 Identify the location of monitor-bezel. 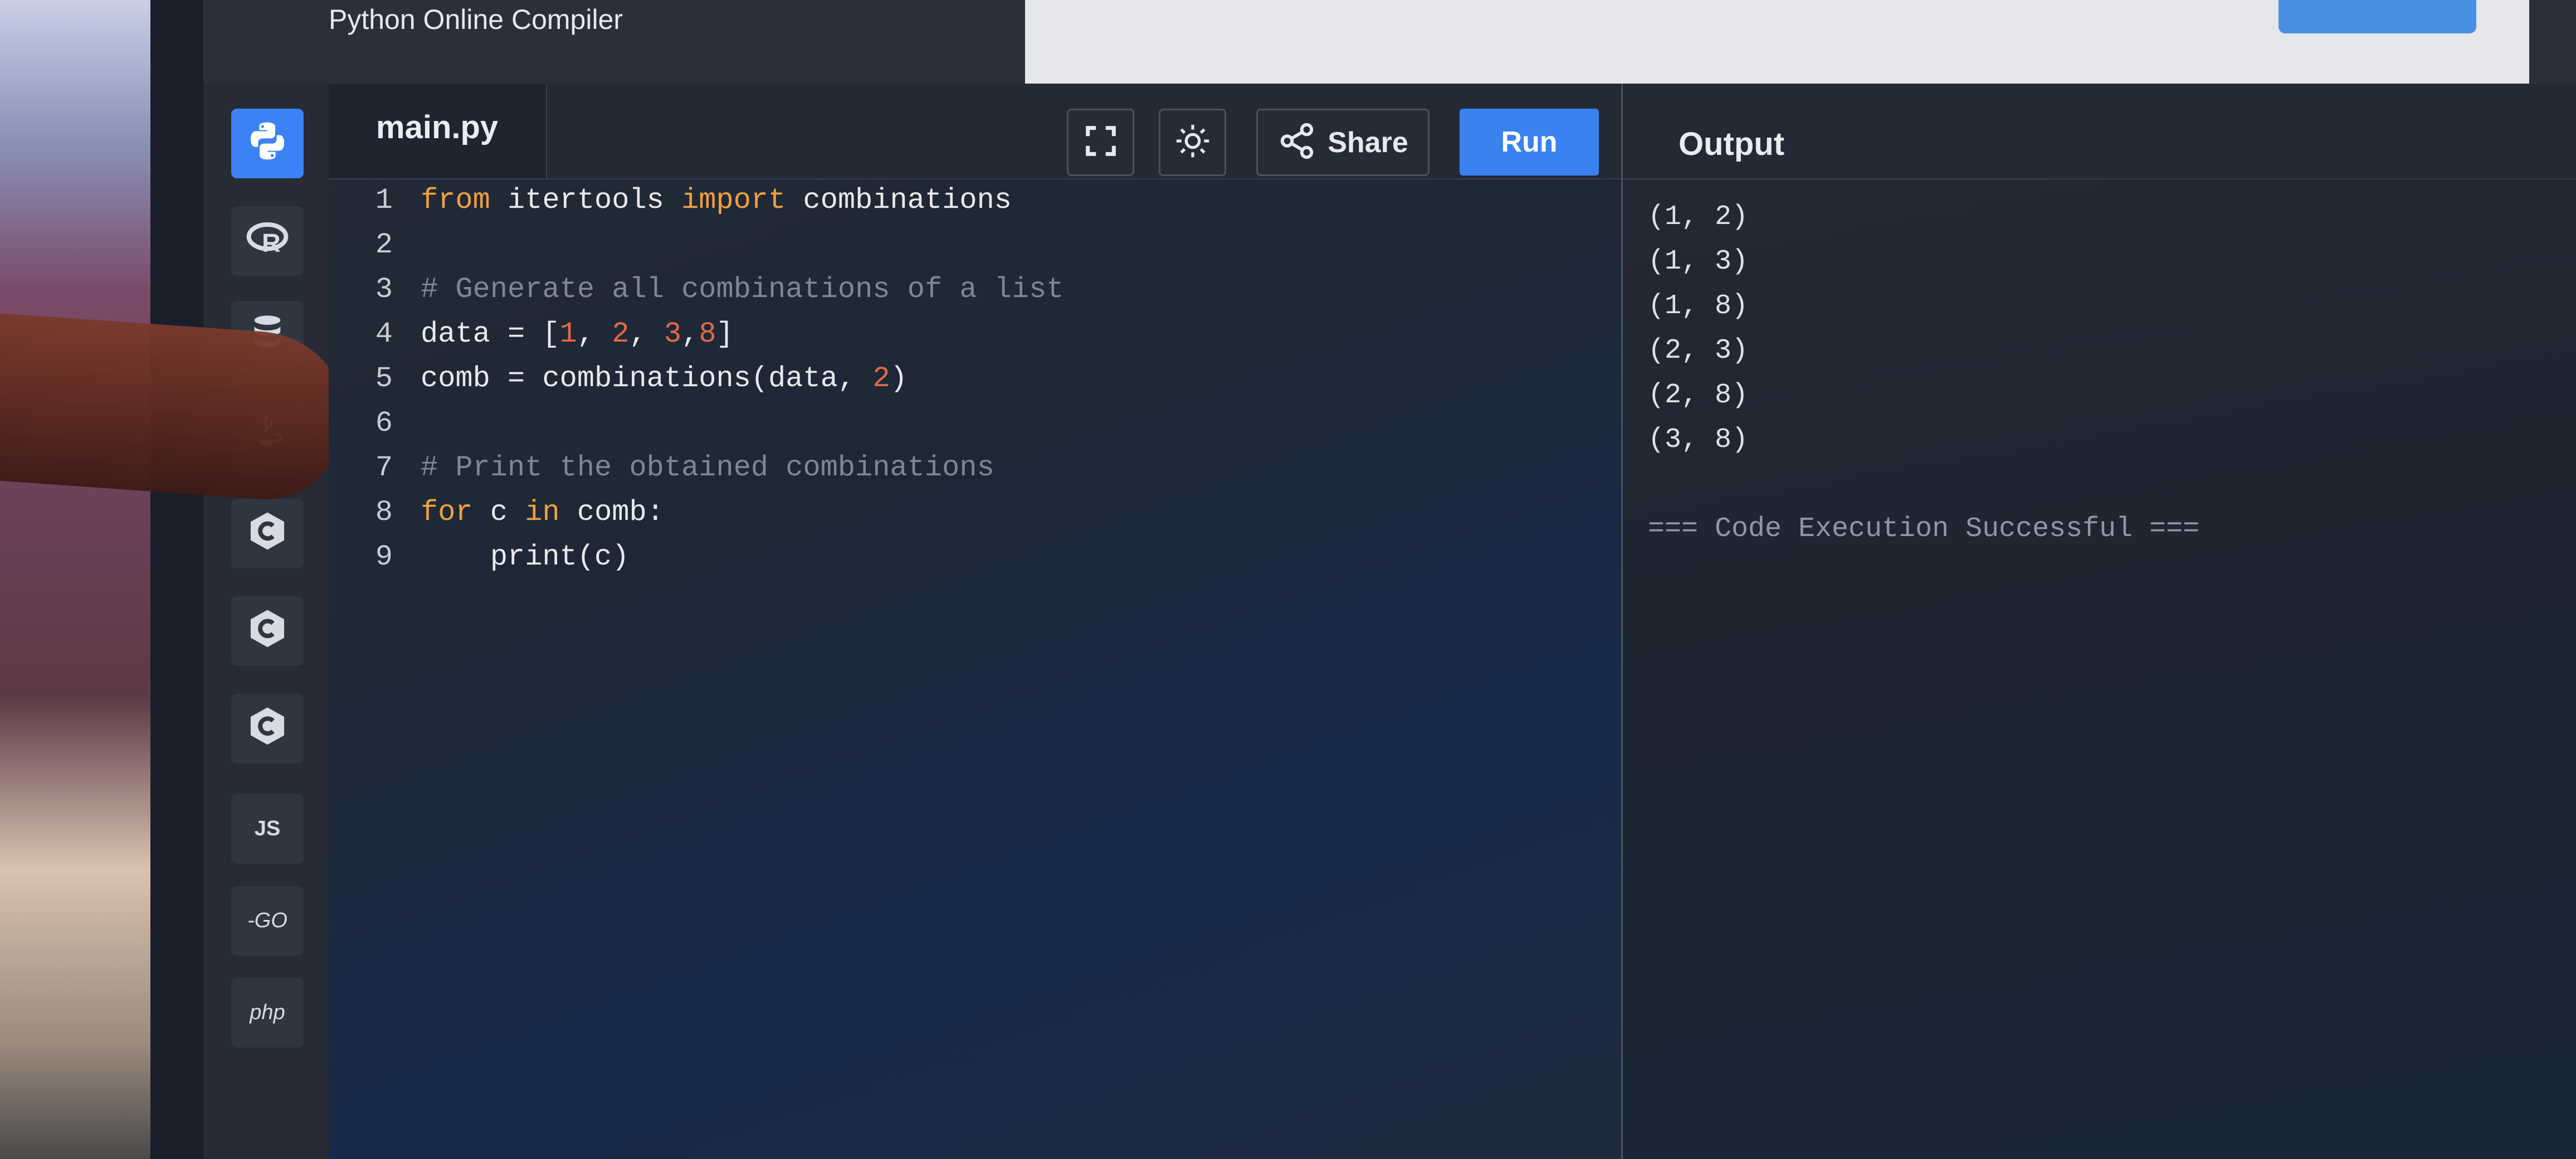
(176, 579).